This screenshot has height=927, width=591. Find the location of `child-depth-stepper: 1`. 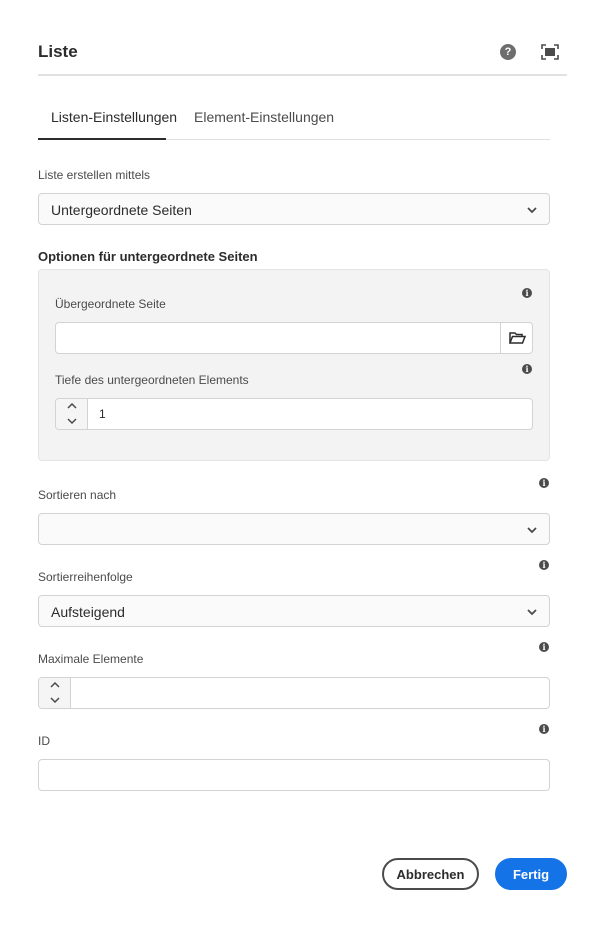

child-depth-stepper: 1 is located at coordinates (294, 414).